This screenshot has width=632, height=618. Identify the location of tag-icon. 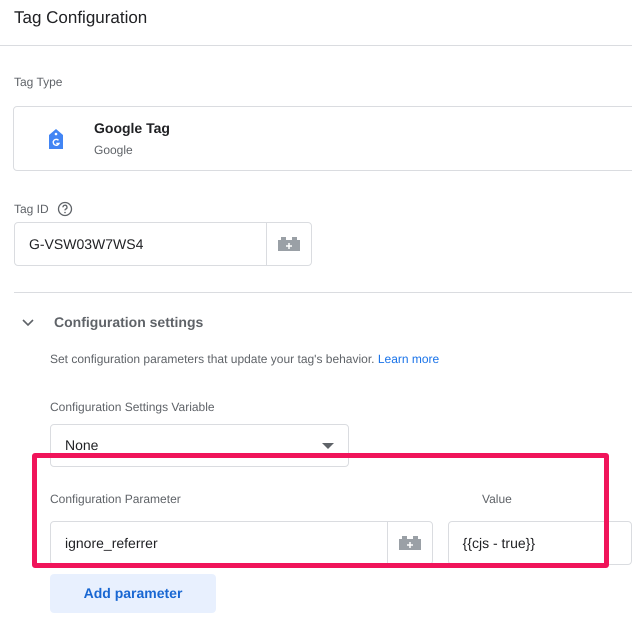
(56, 139).